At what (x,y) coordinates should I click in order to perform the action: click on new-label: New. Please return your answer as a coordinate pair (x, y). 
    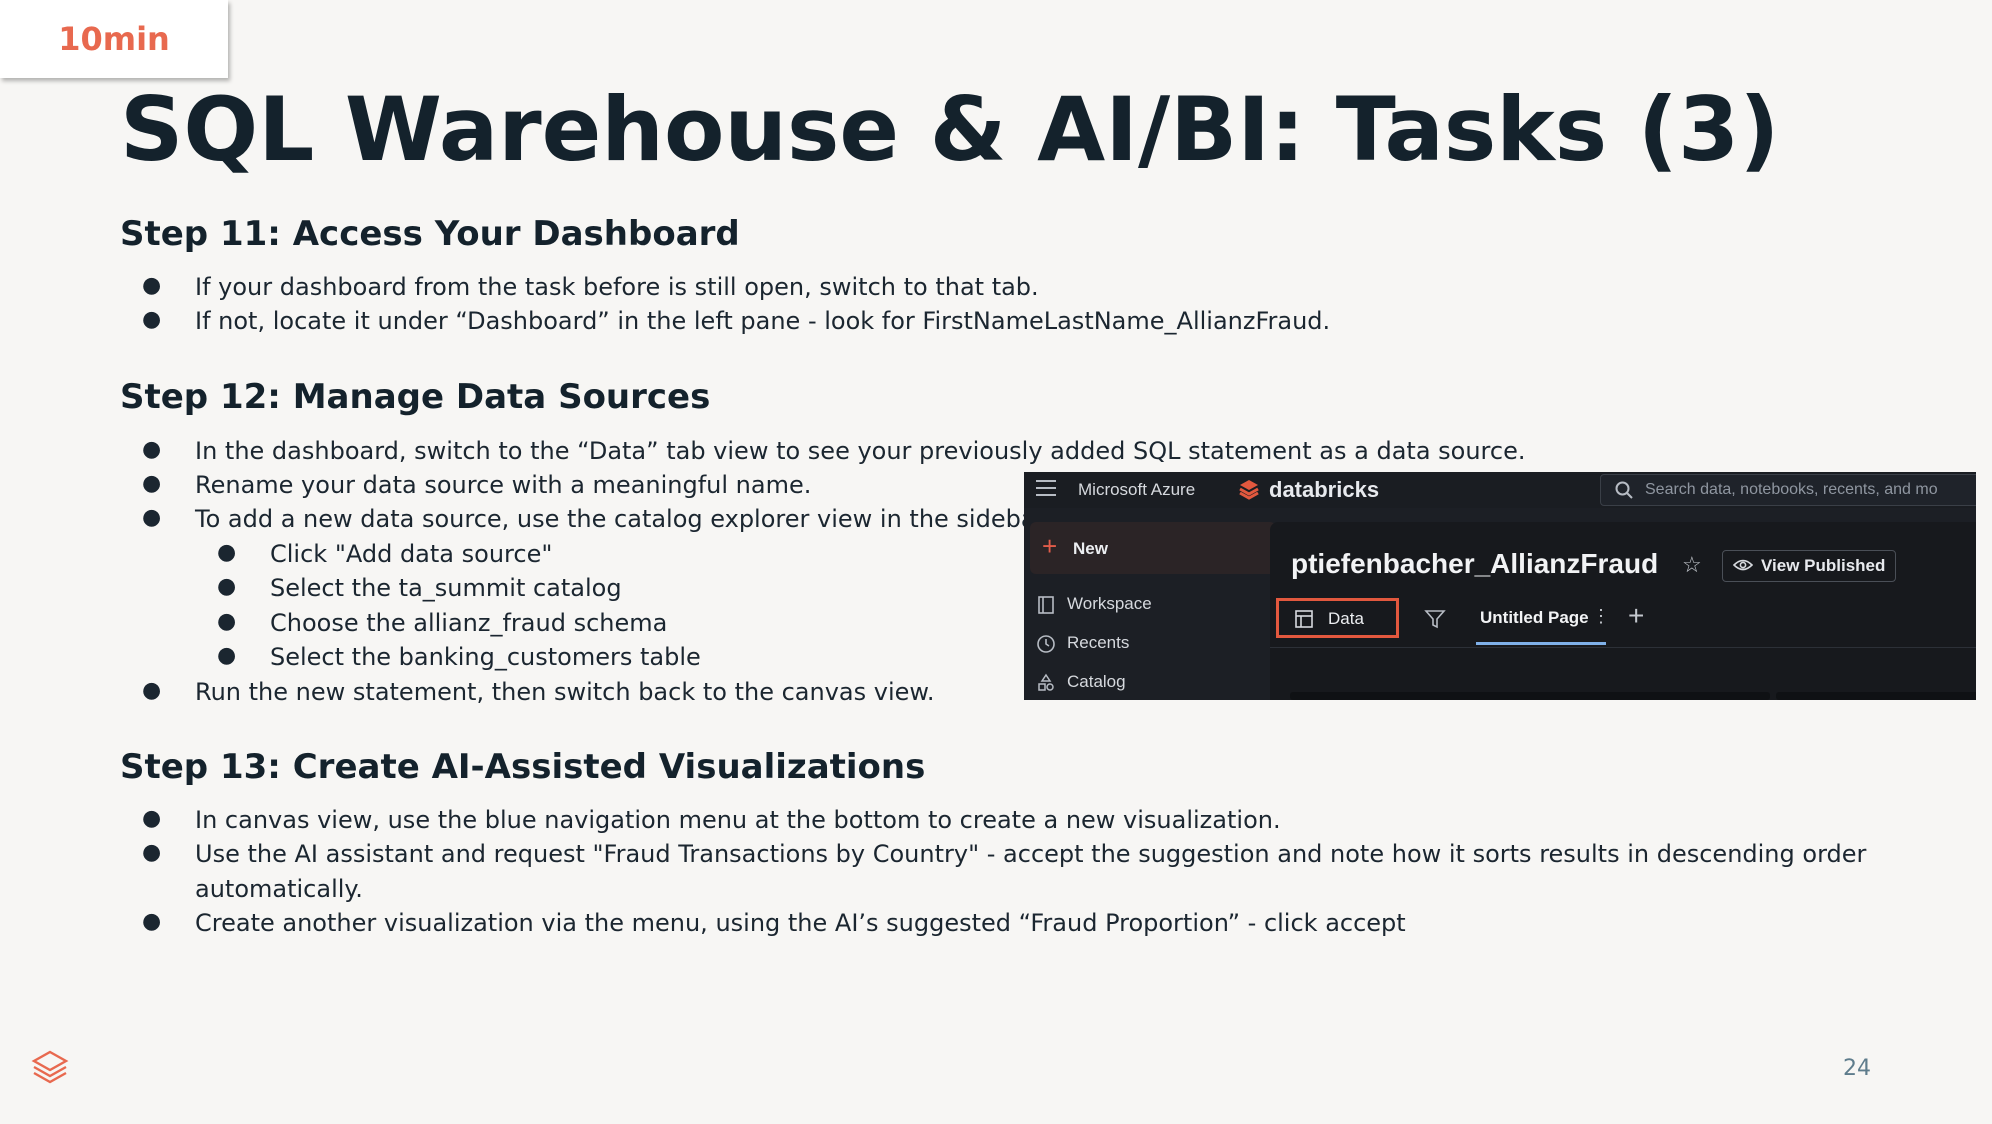
    Looking at the image, I should click on (1090, 548).